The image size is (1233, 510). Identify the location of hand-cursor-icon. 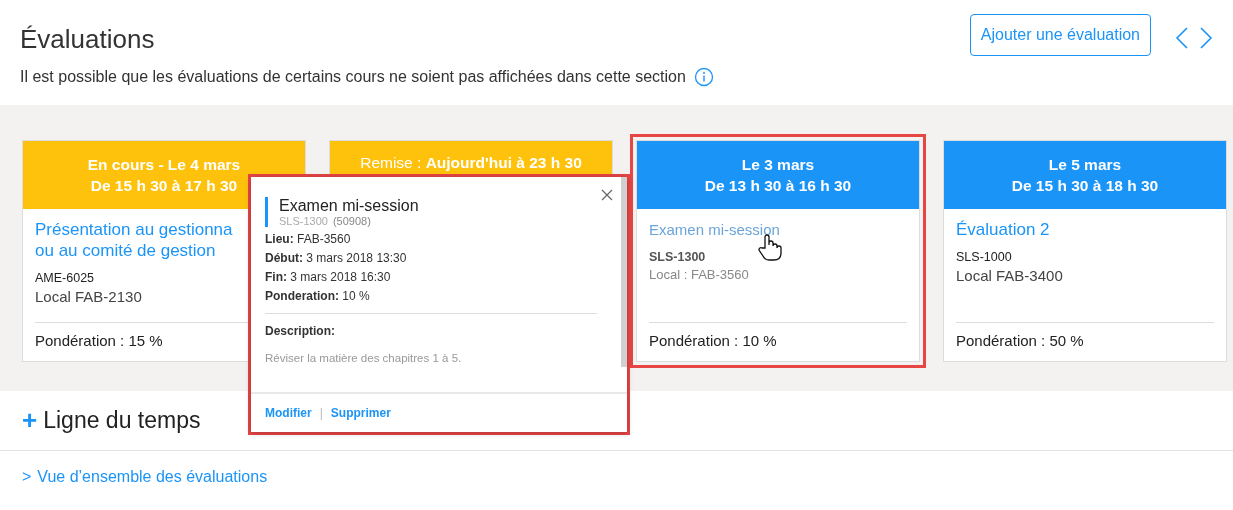
(770, 248).